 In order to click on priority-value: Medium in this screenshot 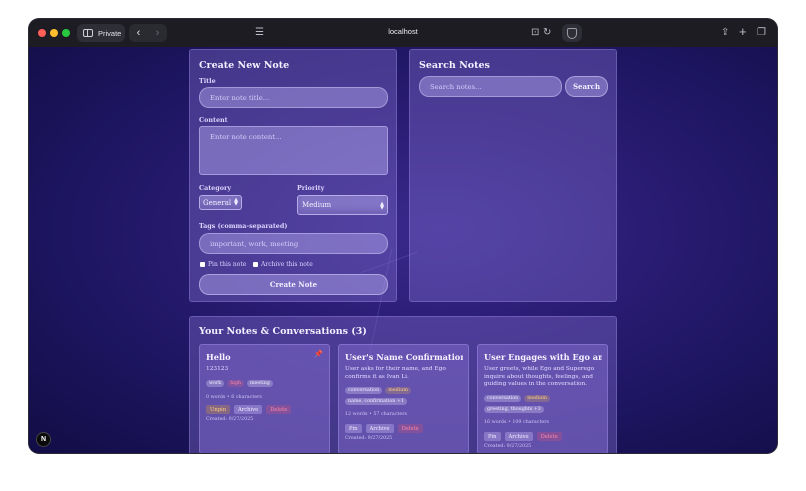, I will do `click(317, 205)`.